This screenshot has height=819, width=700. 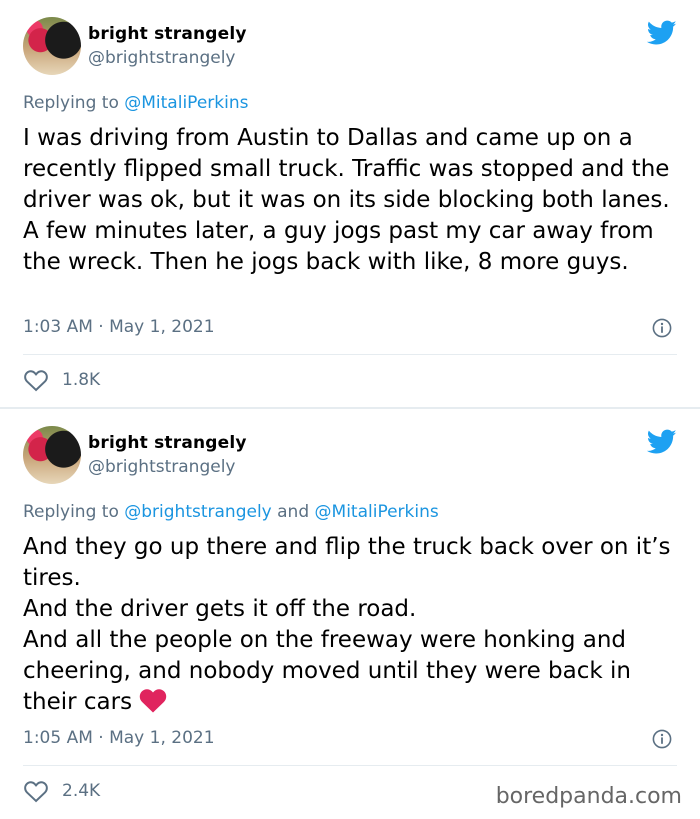 What do you see at coordinates (153, 700) in the screenshot?
I see `red-heart-emoji` at bounding box center [153, 700].